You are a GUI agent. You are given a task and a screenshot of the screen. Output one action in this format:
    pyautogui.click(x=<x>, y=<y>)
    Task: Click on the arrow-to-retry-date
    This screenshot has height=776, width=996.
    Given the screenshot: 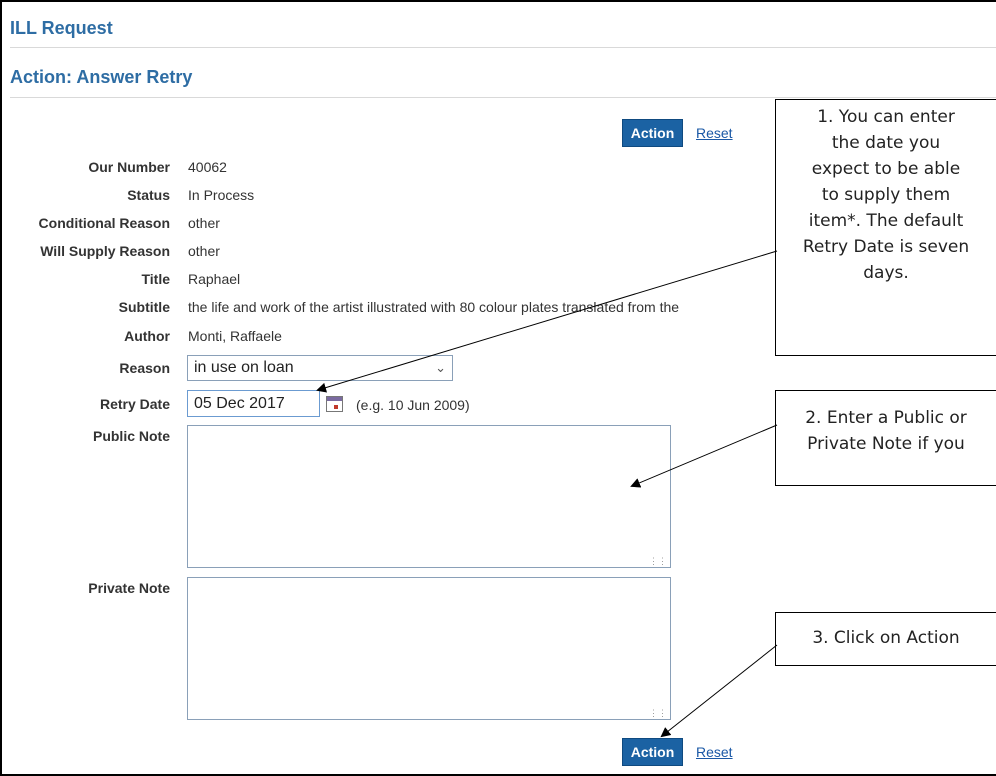 What is the action you would take?
    pyautogui.click(x=547, y=321)
    